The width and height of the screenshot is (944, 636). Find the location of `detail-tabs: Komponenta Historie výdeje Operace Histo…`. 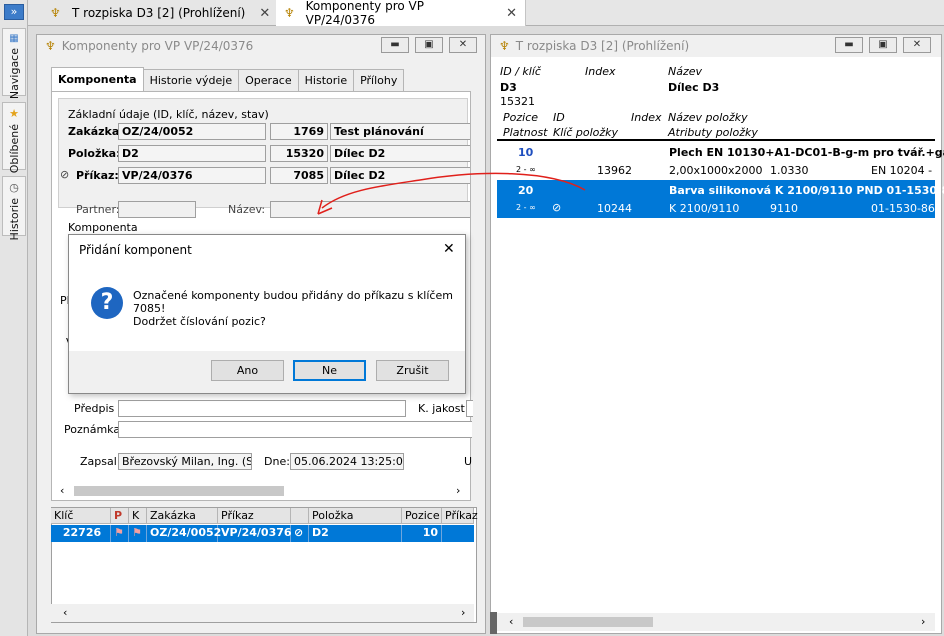

detail-tabs: Komponenta Historie výdeje Operace Histo… is located at coordinates (228, 79).